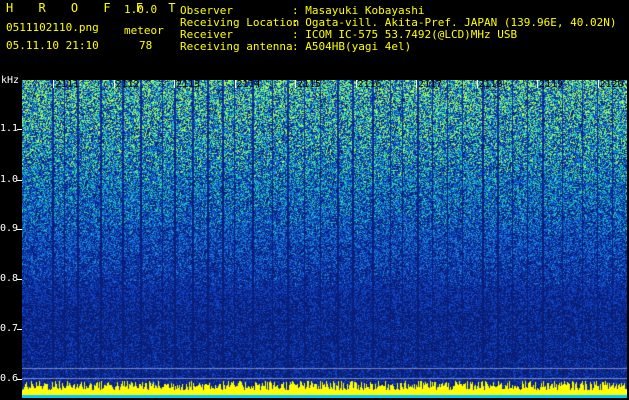 This screenshot has height=400, width=629. What do you see at coordinates (146, 45) in the screenshot?
I see `count-label: 78` at bounding box center [146, 45].